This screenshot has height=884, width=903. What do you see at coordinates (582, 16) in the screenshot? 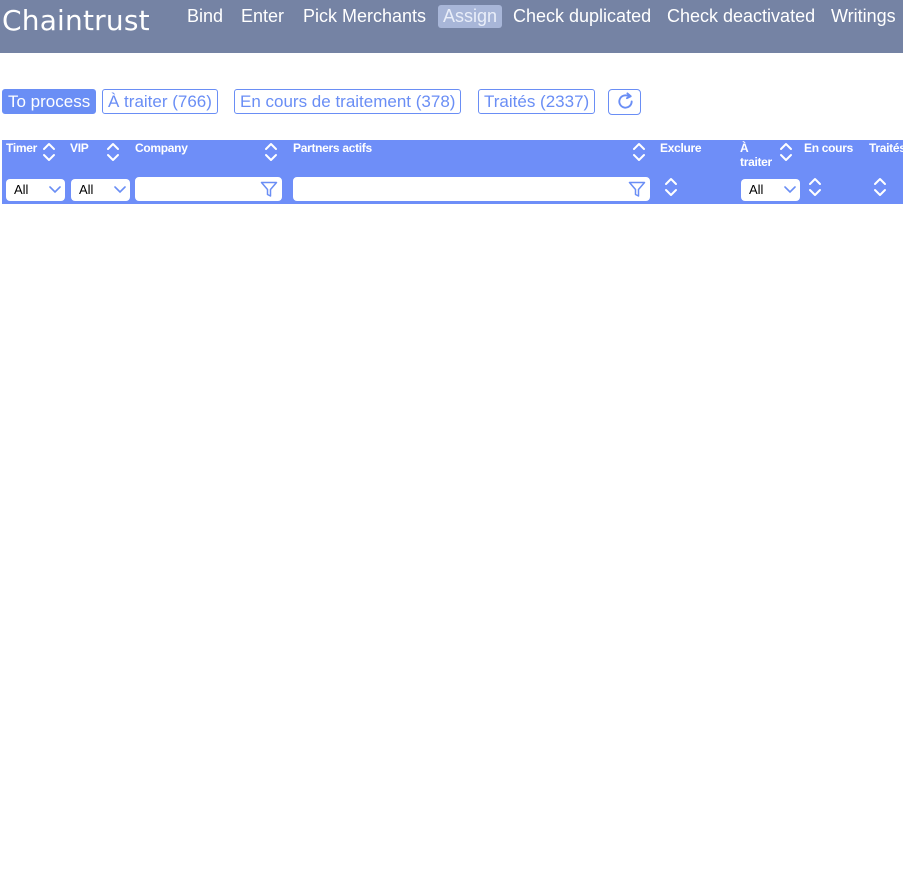
I see `nav-item-check-duplicated: Check duplicated` at bounding box center [582, 16].